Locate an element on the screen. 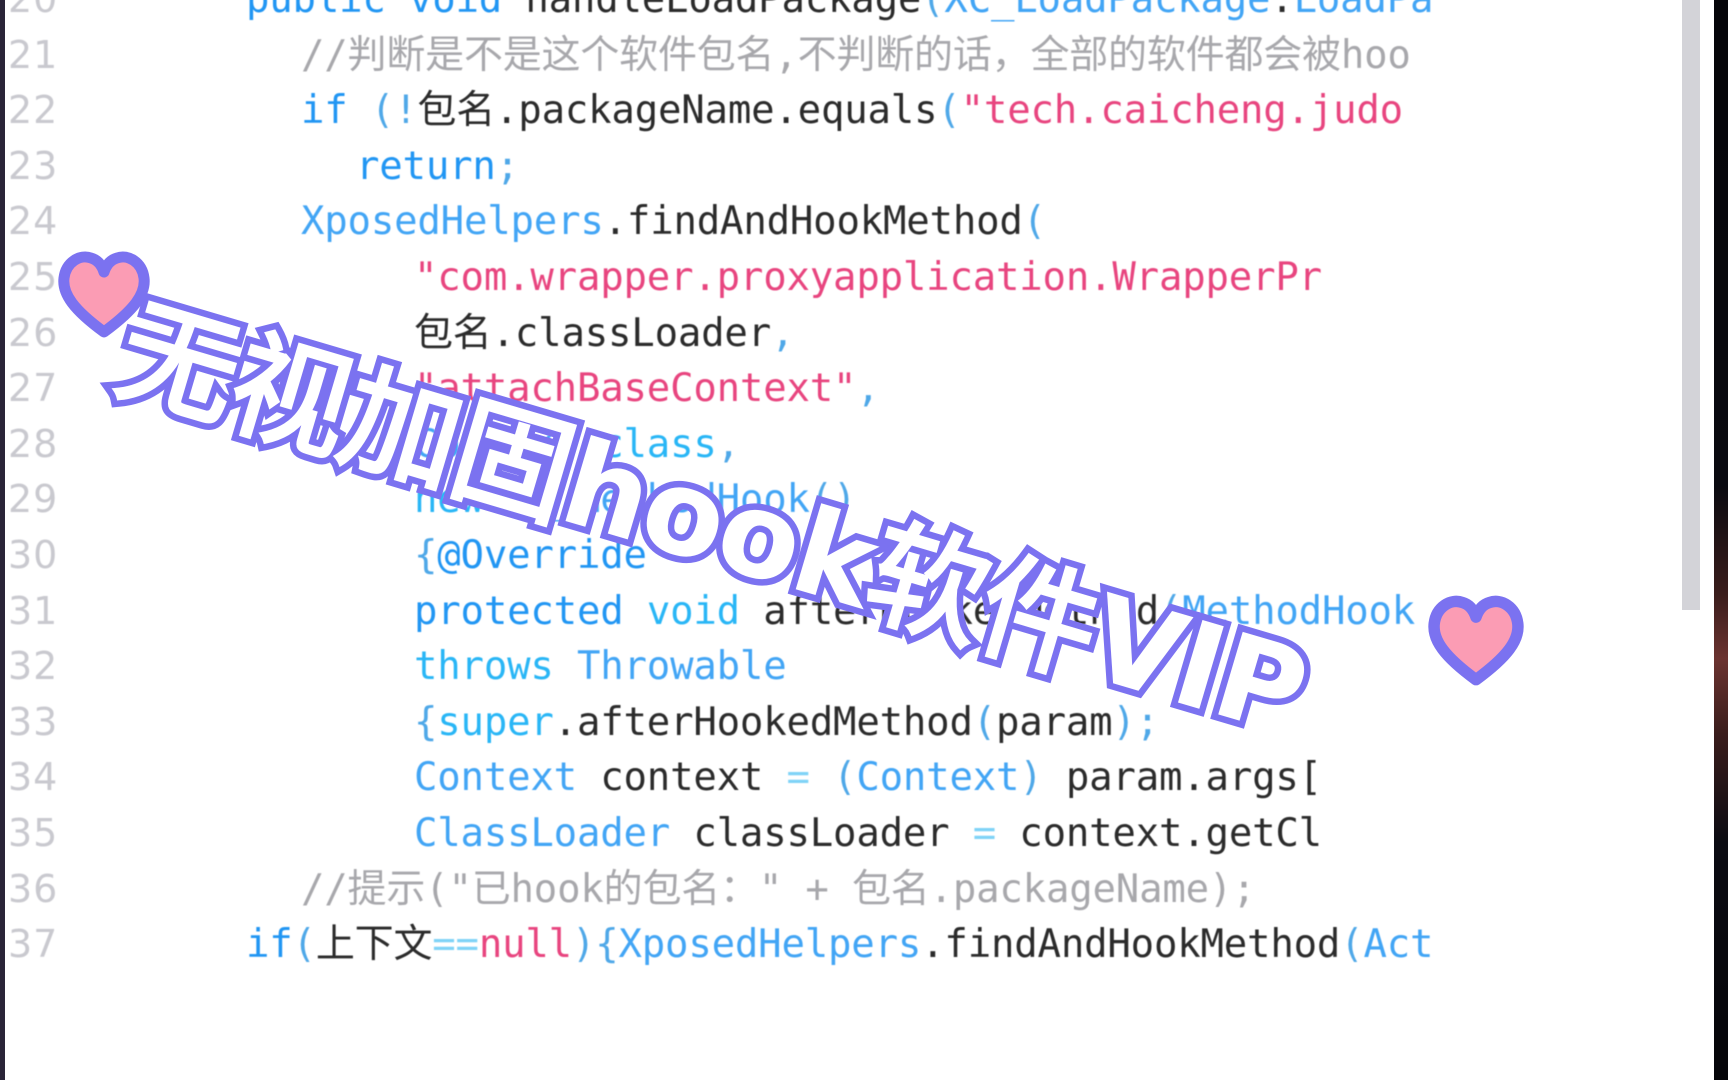 Image resolution: width=1728 pixels, height=1080 pixels. token-kw: protected is located at coordinates (530, 611).